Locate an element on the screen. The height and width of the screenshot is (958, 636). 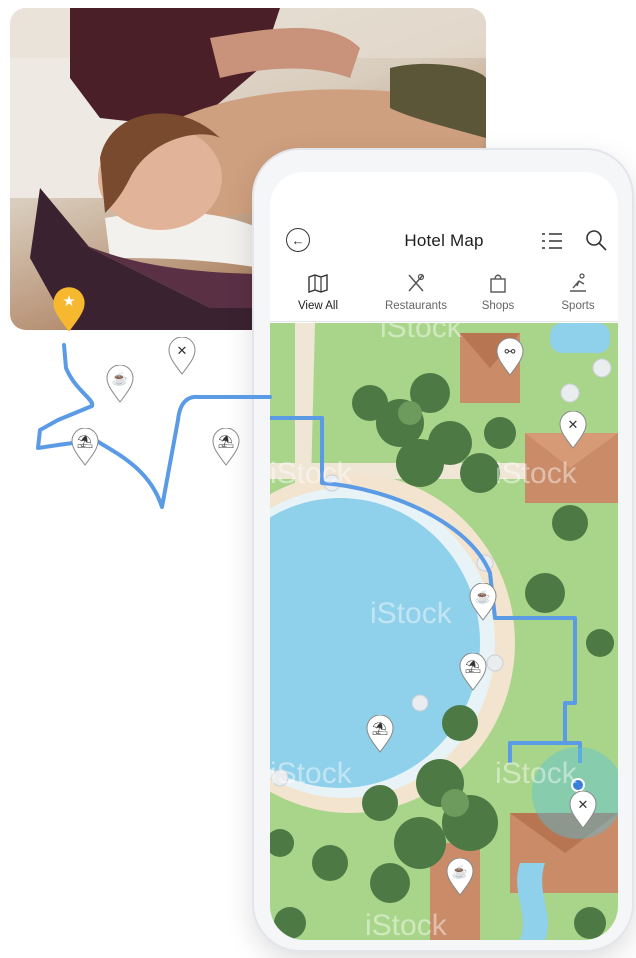
sports-icon is located at coordinates (578, 282).